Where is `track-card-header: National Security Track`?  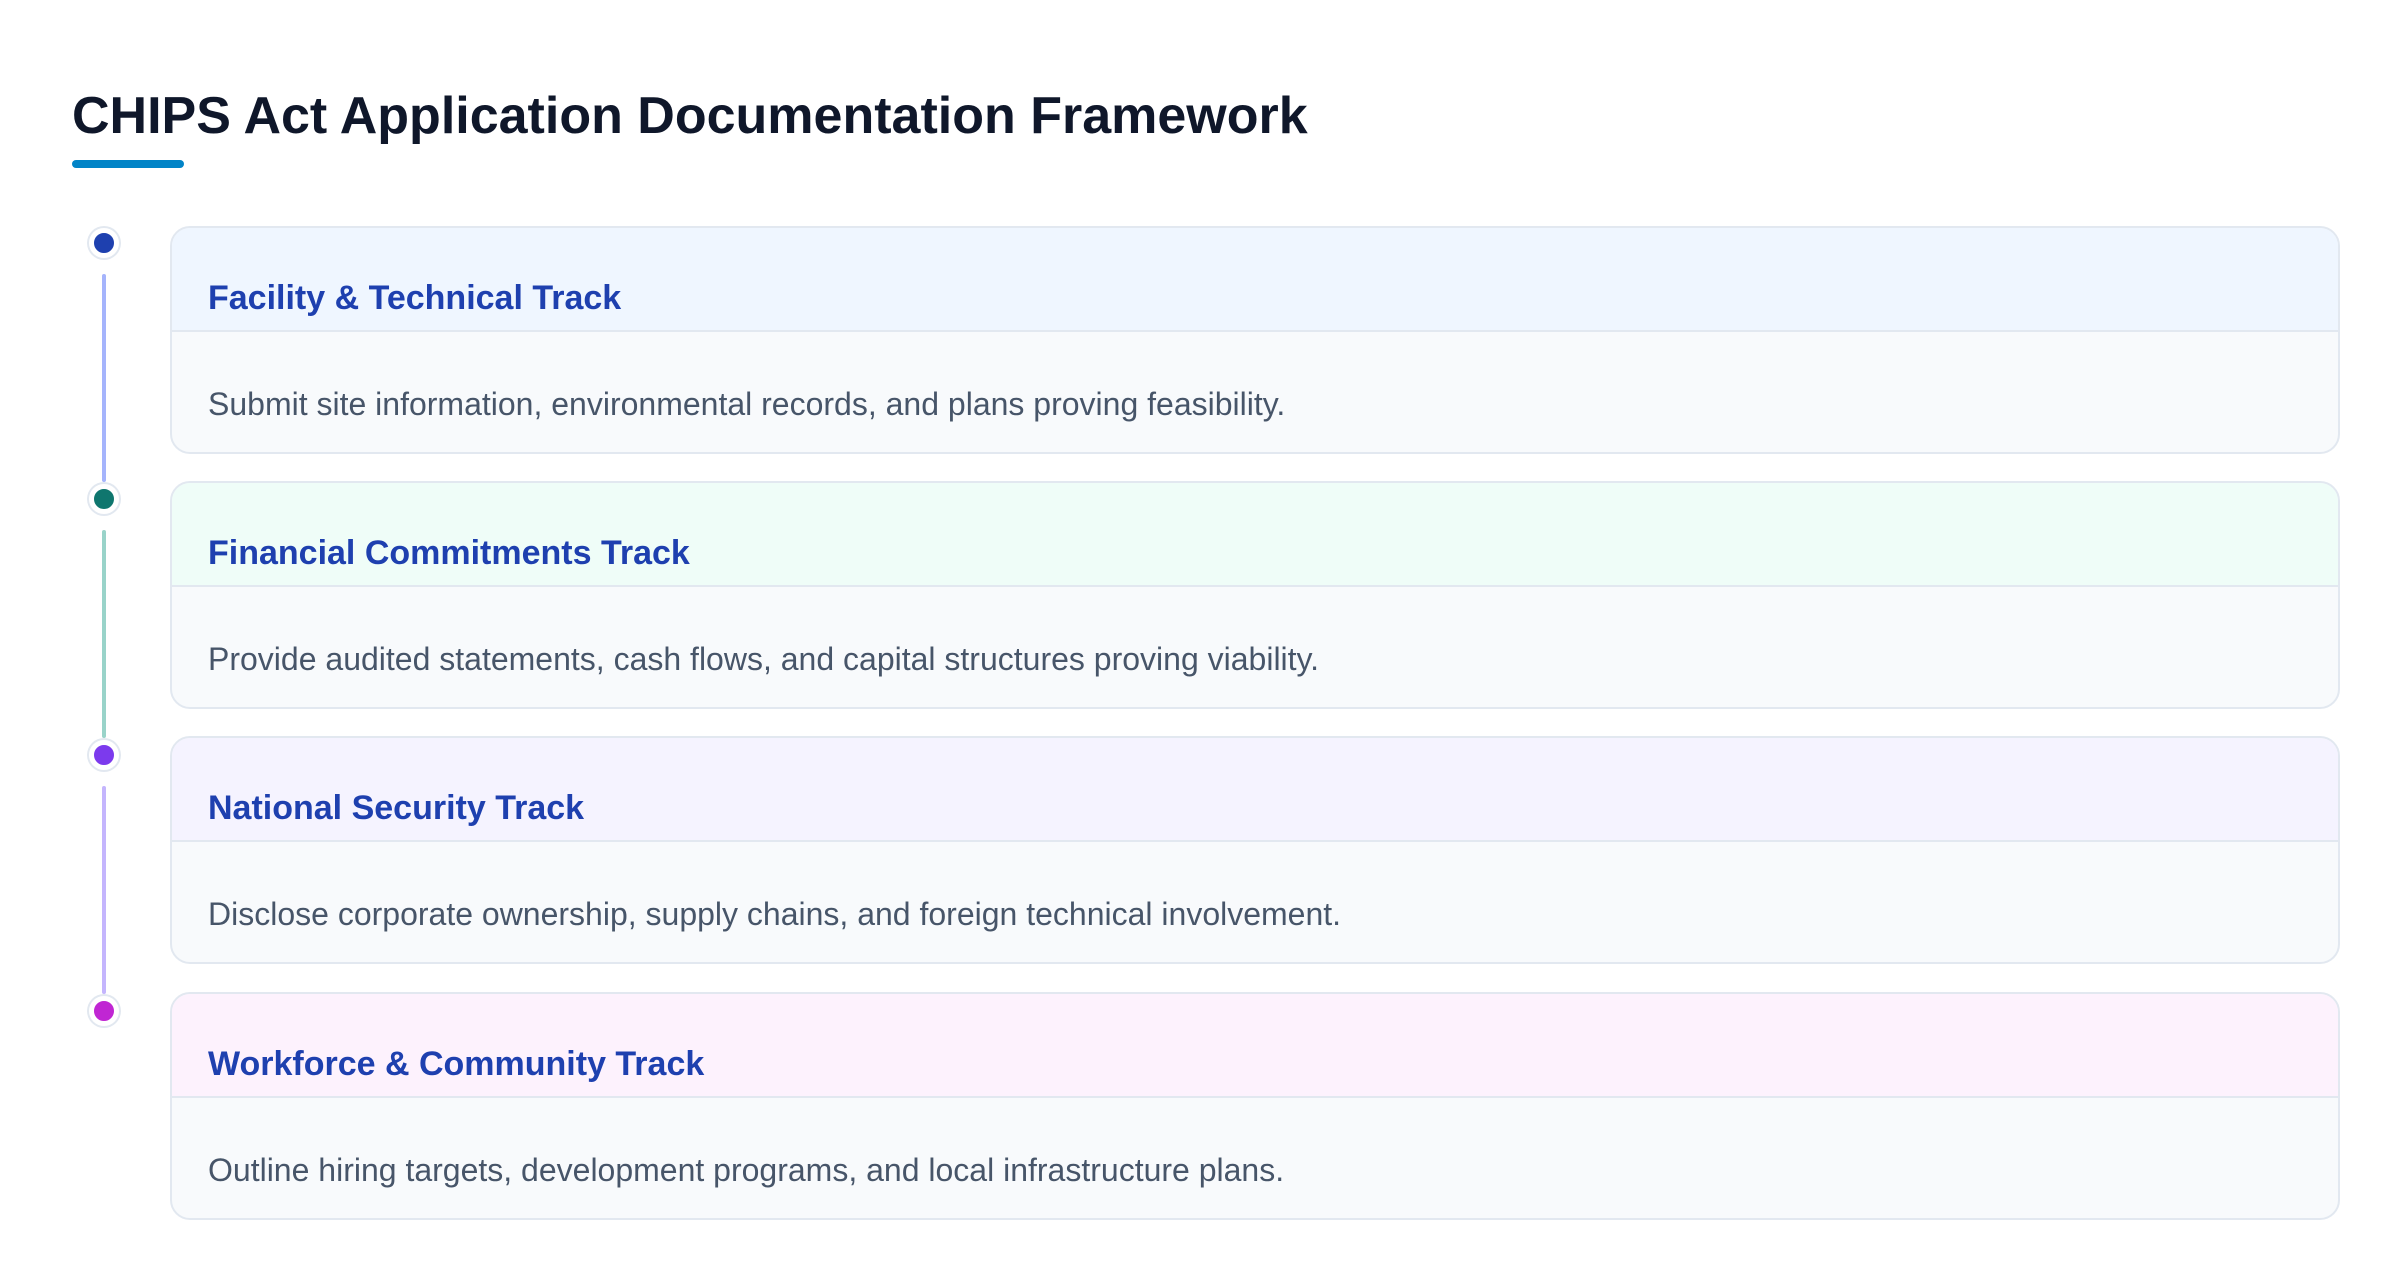
track-card-header: National Security Track is located at coordinates (1255, 790).